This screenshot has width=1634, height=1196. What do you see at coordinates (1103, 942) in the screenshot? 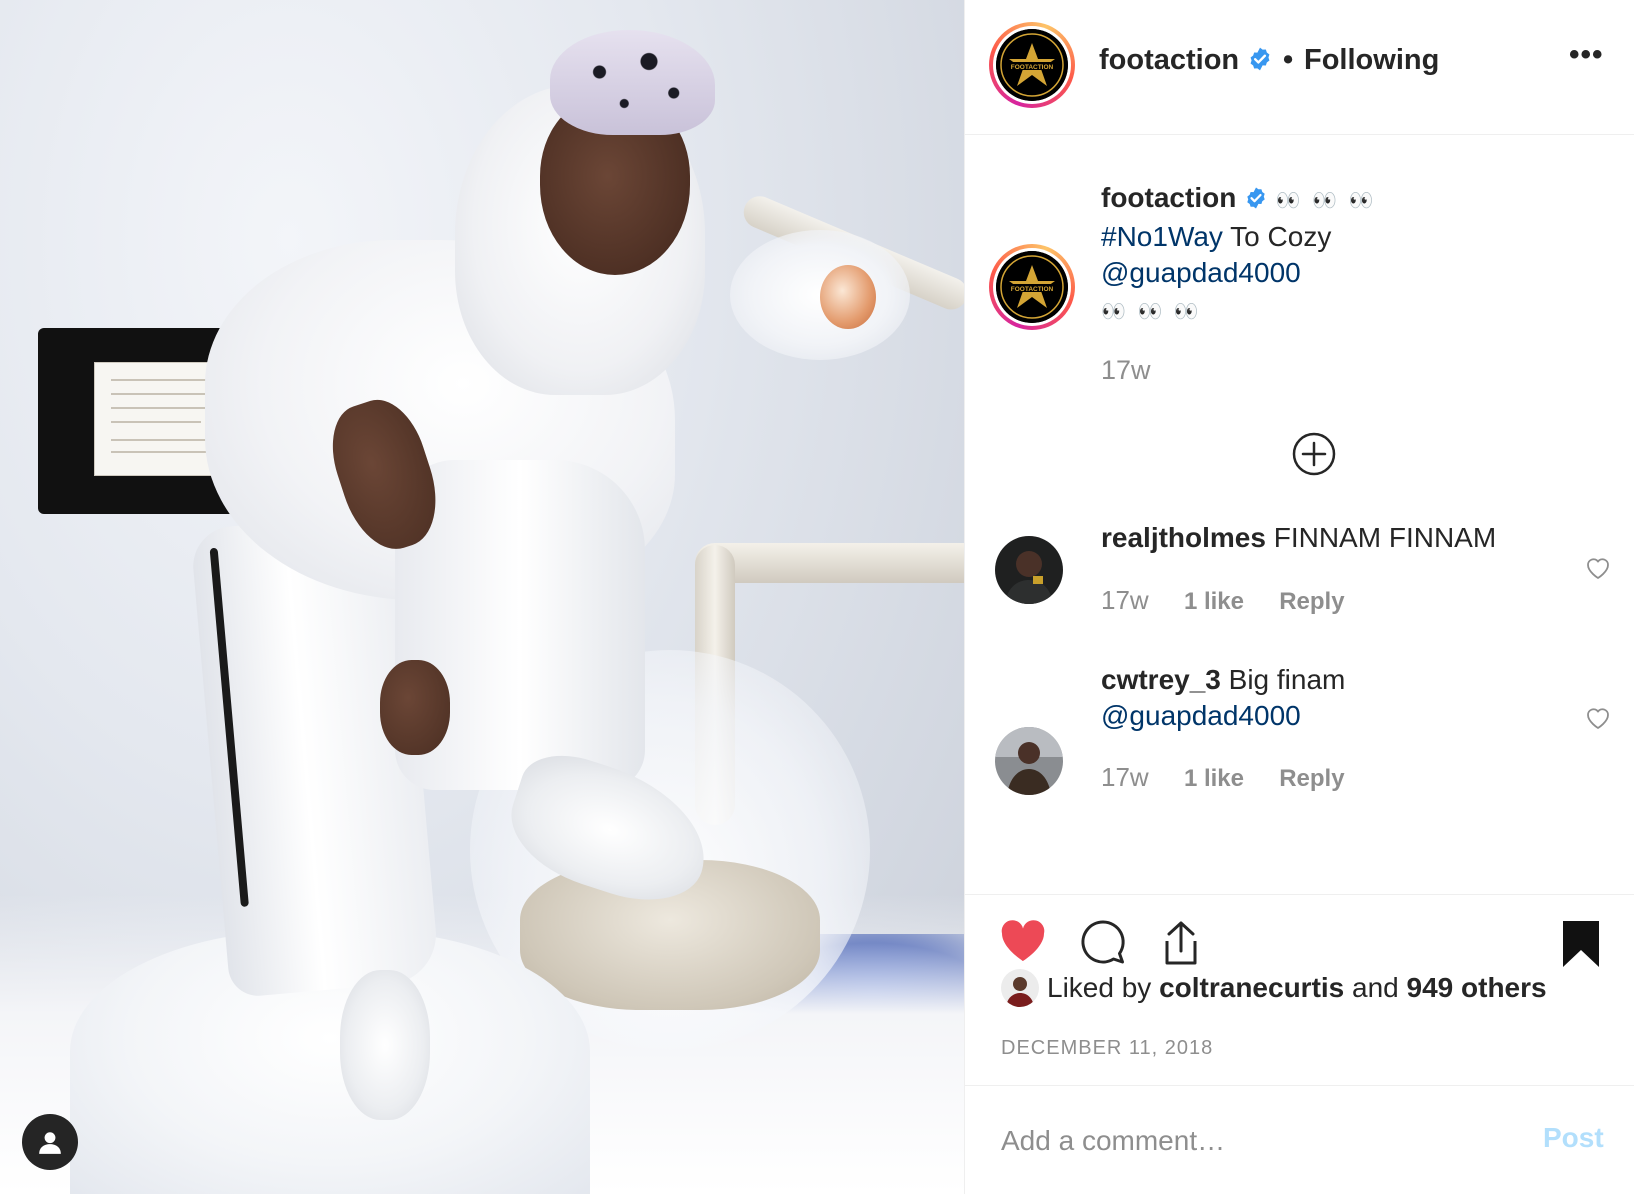
I see `comment-bubble-icon` at bounding box center [1103, 942].